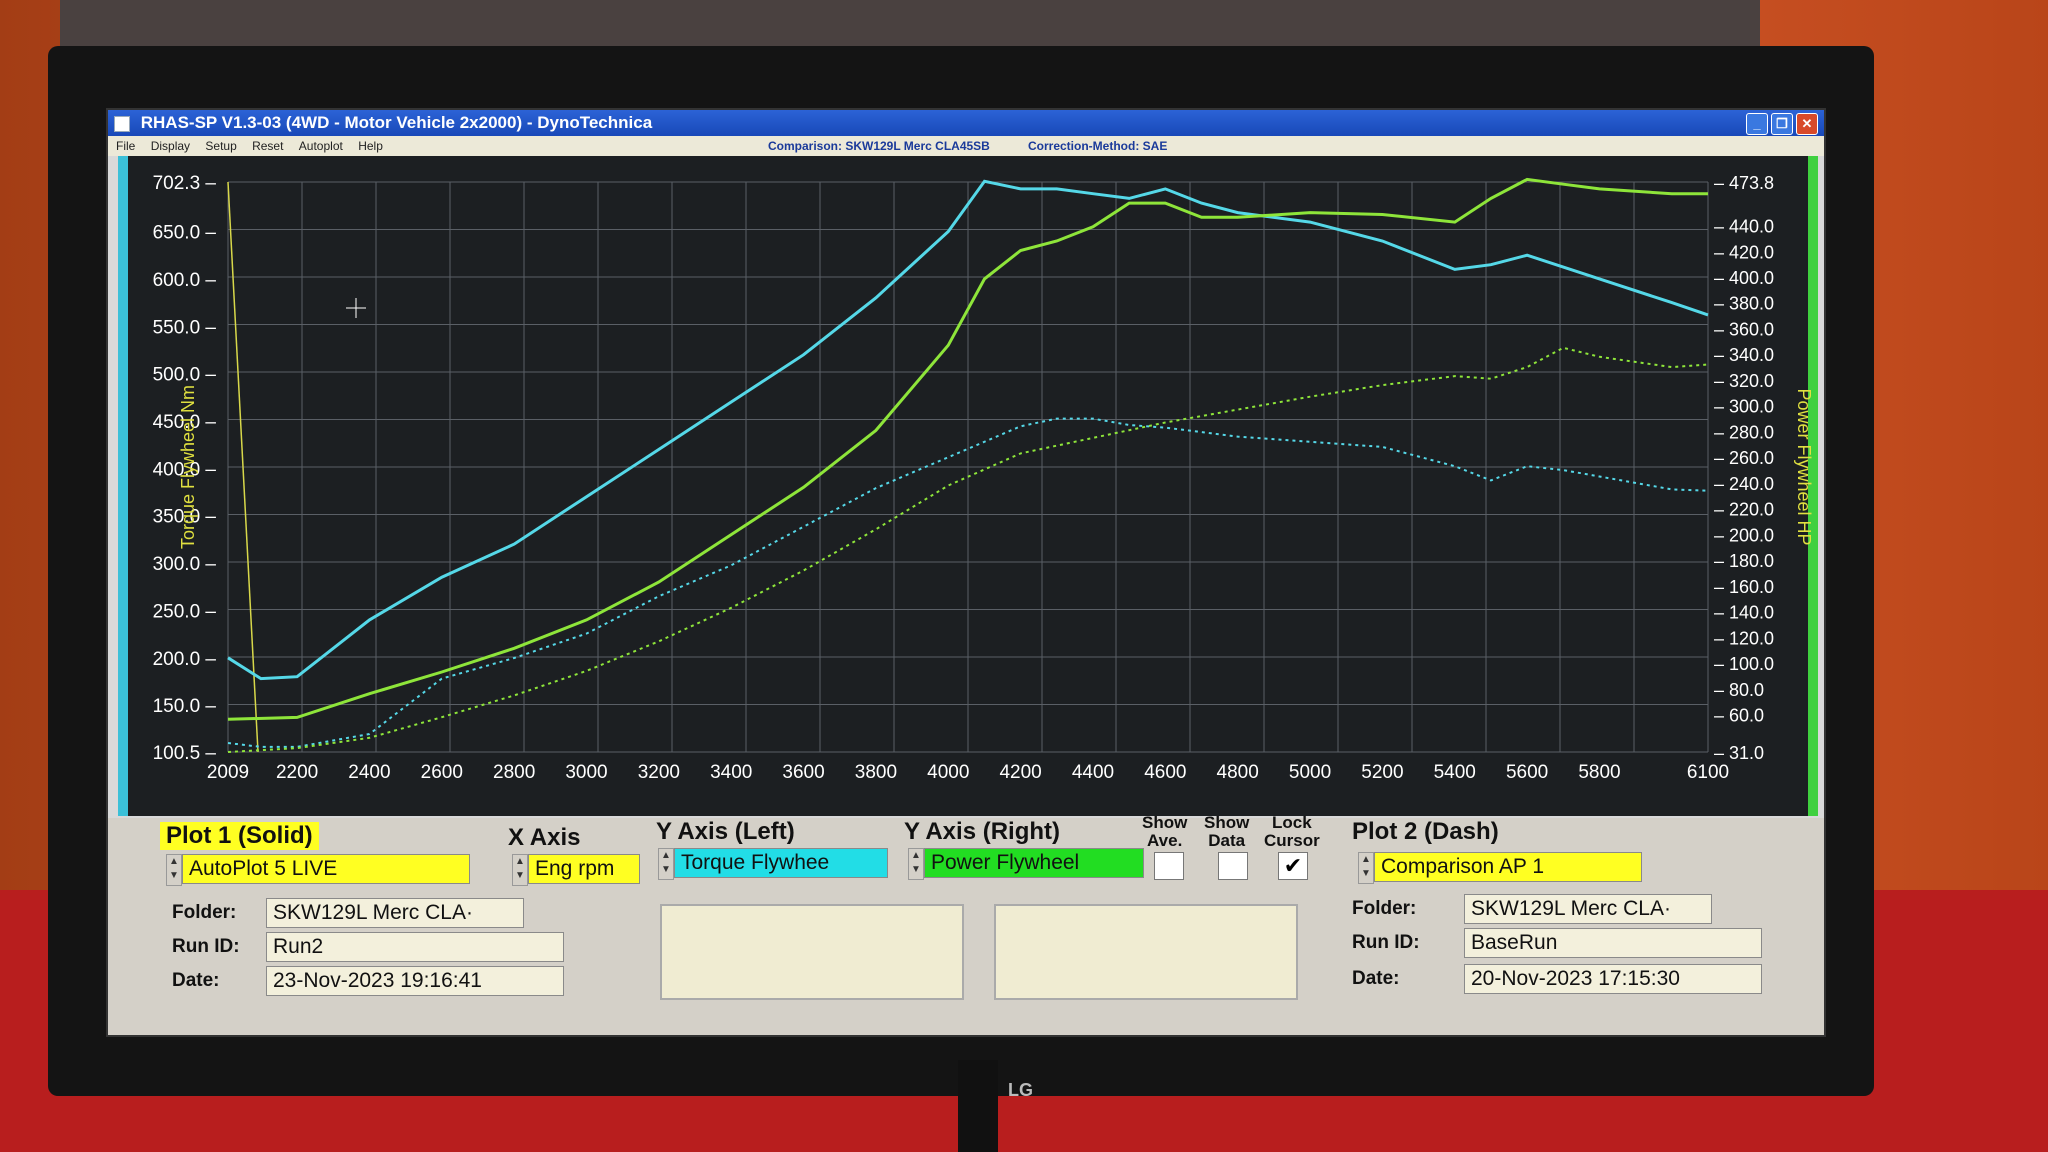 The width and height of the screenshot is (2048, 1152). I want to click on y-right-tick-label: – 440.0, so click(1744, 227).